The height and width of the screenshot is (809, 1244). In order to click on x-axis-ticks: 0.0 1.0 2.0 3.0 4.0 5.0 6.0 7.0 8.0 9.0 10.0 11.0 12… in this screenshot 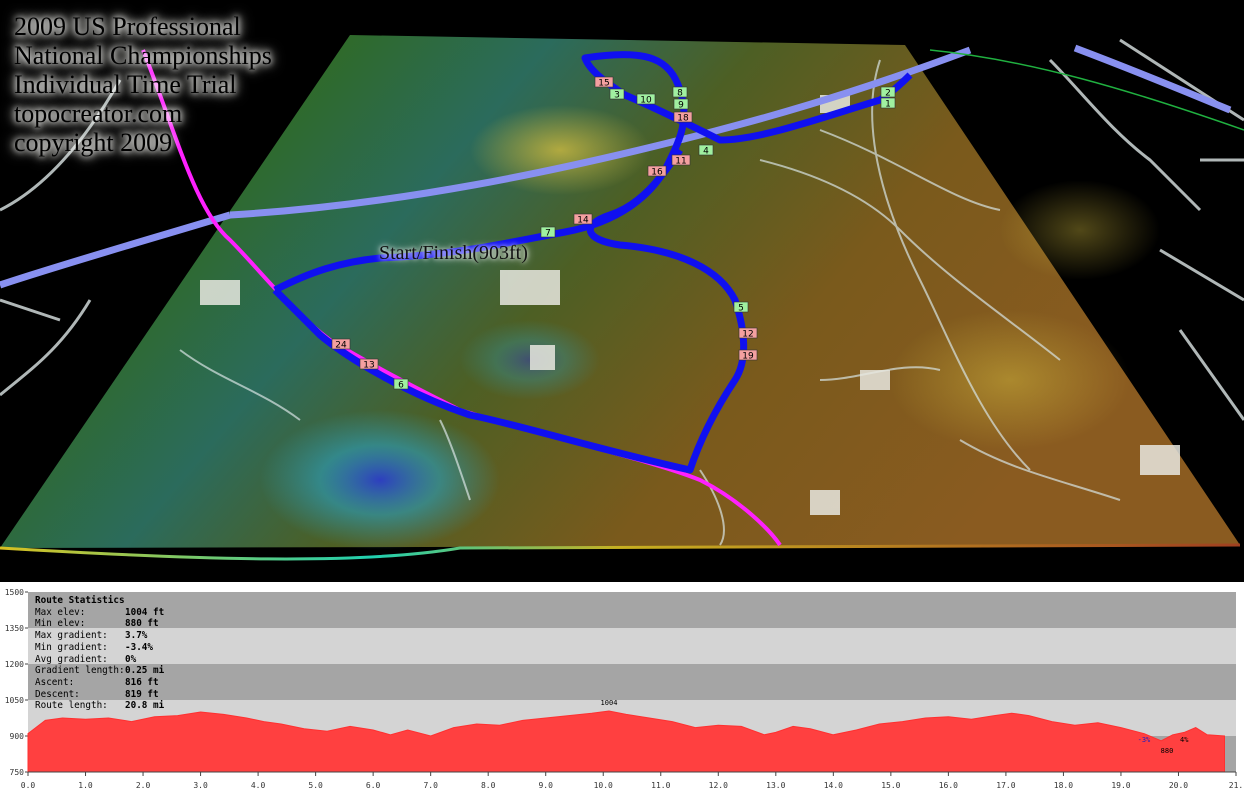, I will do `click(632, 780)`.